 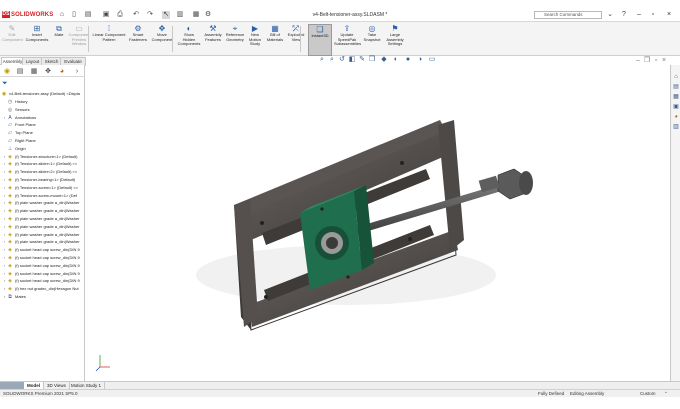 What do you see at coordinates (647, 61) in the screenshot?
I see `viewport-restore-icon: ❐` at bounding box center [647, 61].